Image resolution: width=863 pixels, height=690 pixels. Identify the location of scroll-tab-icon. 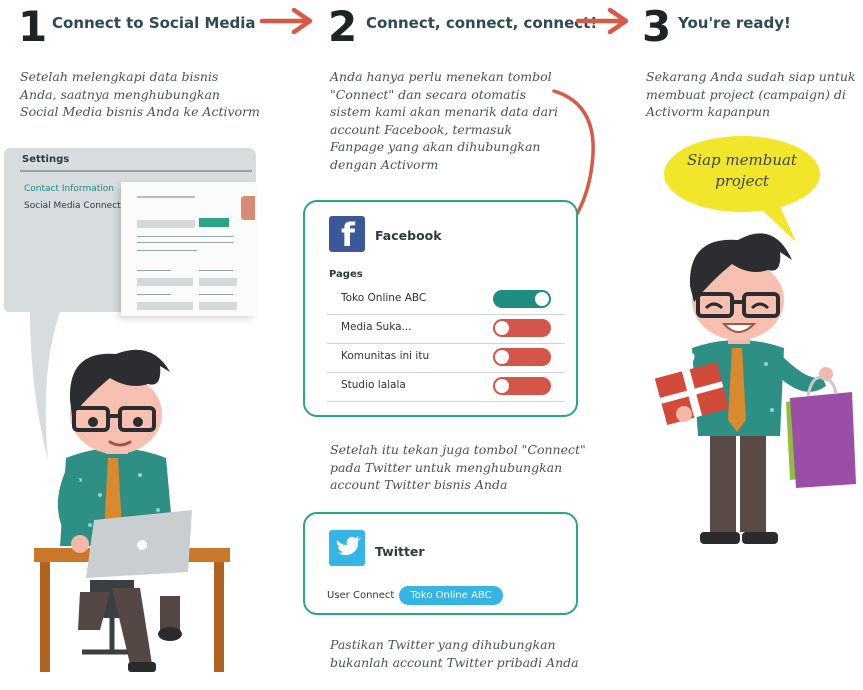
(248, 208).